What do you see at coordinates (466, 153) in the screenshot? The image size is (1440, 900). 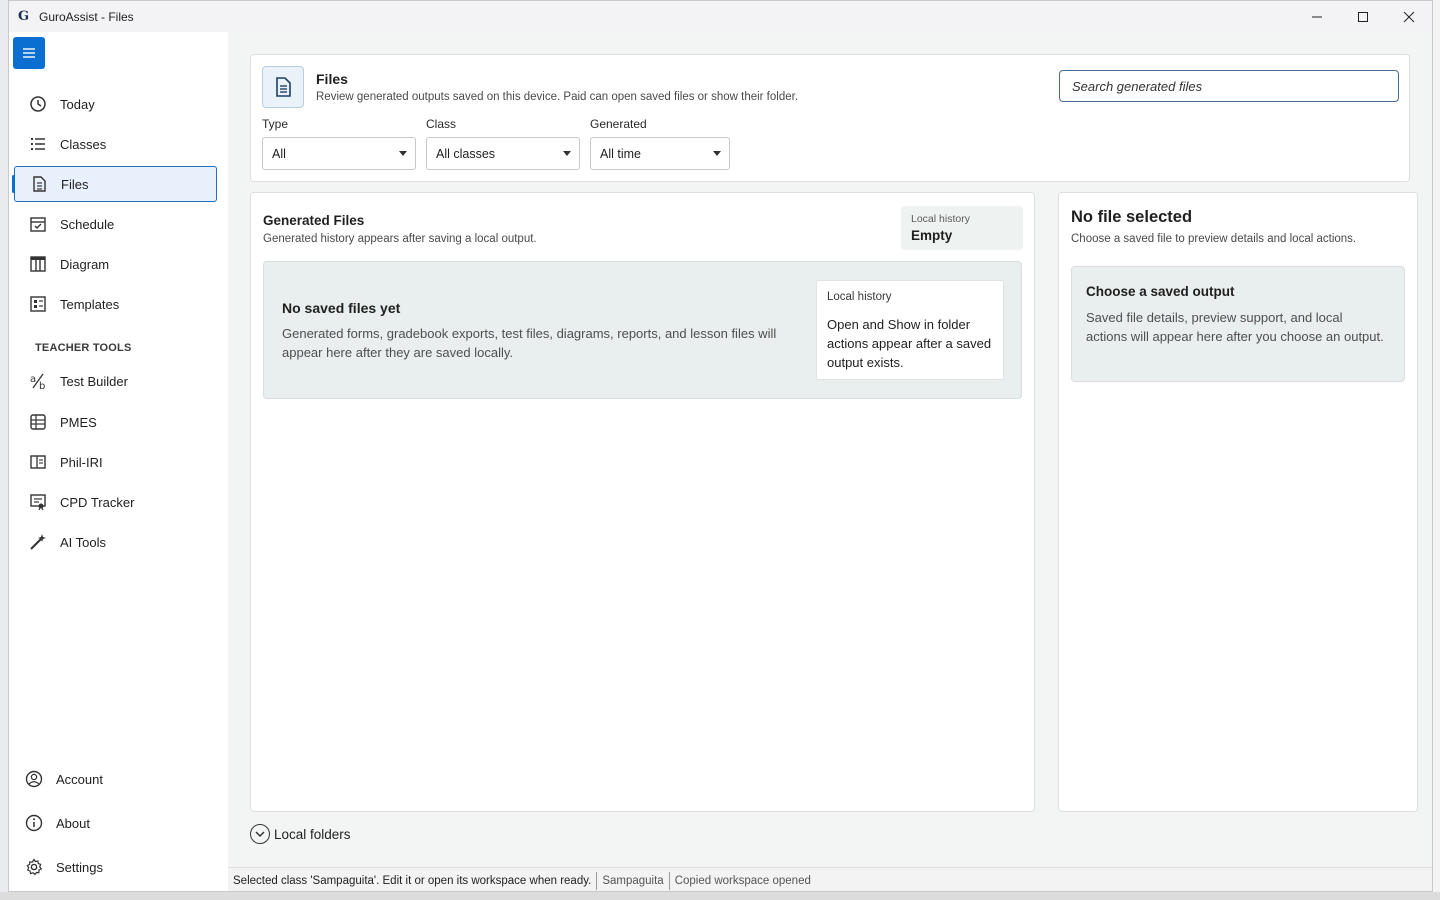 I see `class-filter-value: All classes` at bounding box center [466, 153].